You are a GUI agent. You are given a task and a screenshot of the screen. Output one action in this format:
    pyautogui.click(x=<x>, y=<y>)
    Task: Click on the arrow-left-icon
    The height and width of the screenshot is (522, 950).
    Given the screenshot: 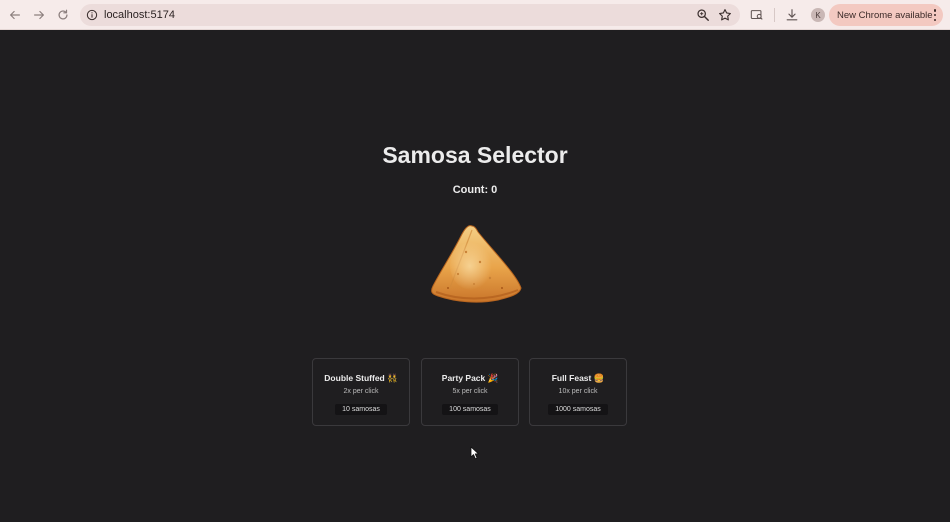 What is the action you would take?
    pyautogui.click(x=15, y=14)
    